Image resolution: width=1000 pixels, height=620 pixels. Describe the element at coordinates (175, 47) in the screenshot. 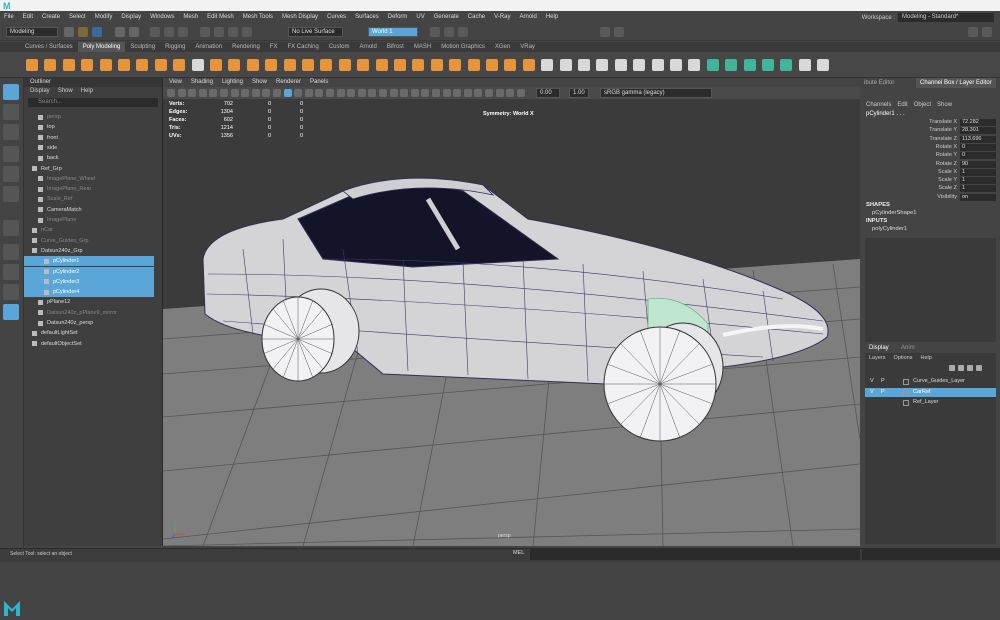

I see `shelf-tab-rigging: Rigging` at that location.